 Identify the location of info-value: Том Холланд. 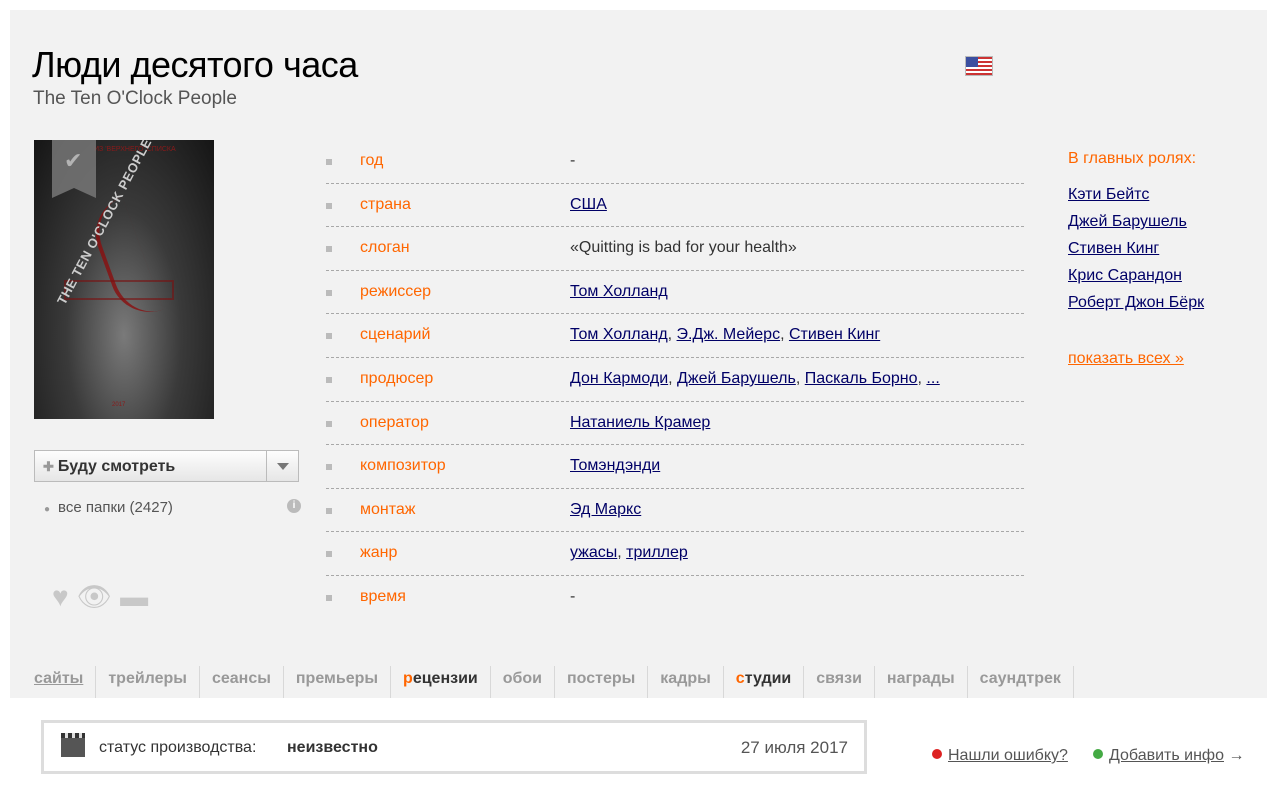
(619, 292).